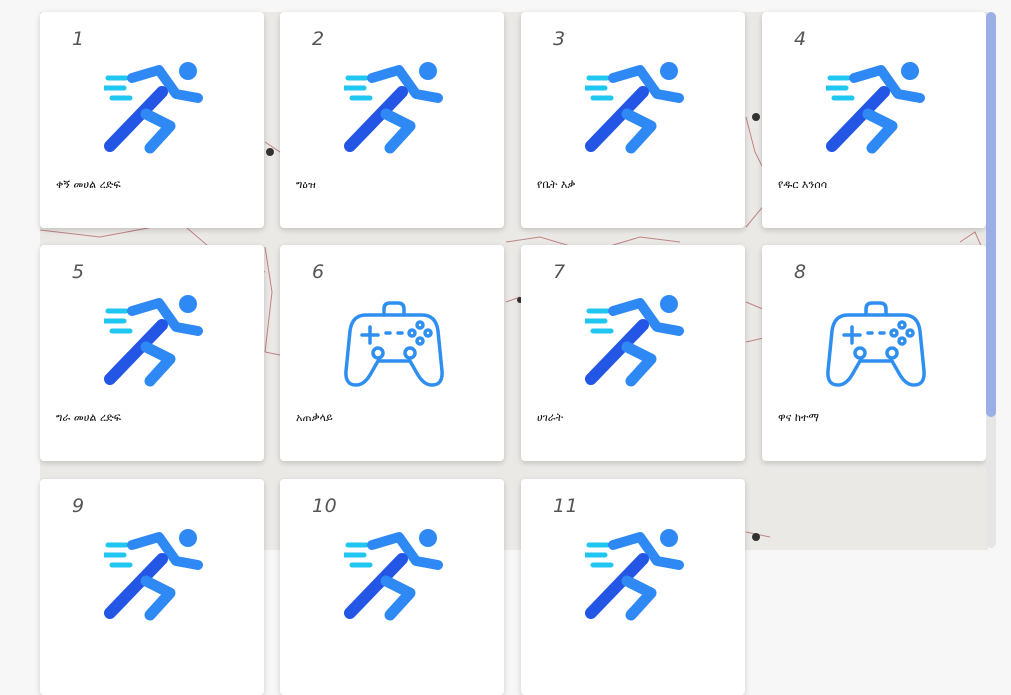 The height and width of the screenshot is (695, 1011). What do you see at coordinates (78, 272) in the screenshot?
I see `card-number: 5` at bounding box center [78, 272].